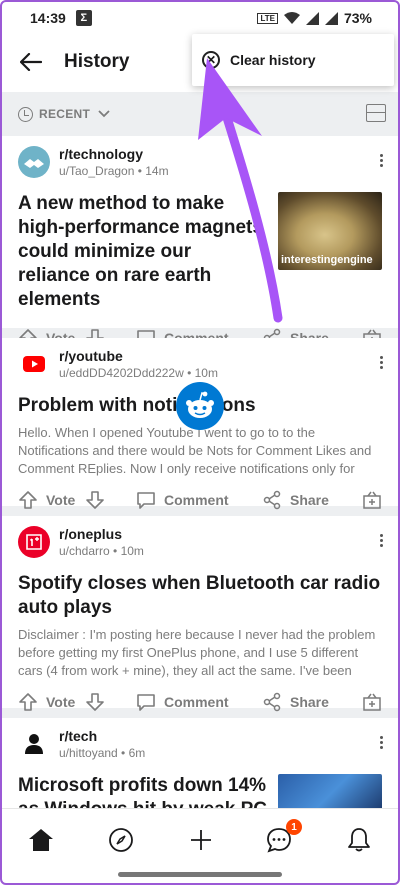  I want to click on battery-percentage: 73%, so click(357, 18).